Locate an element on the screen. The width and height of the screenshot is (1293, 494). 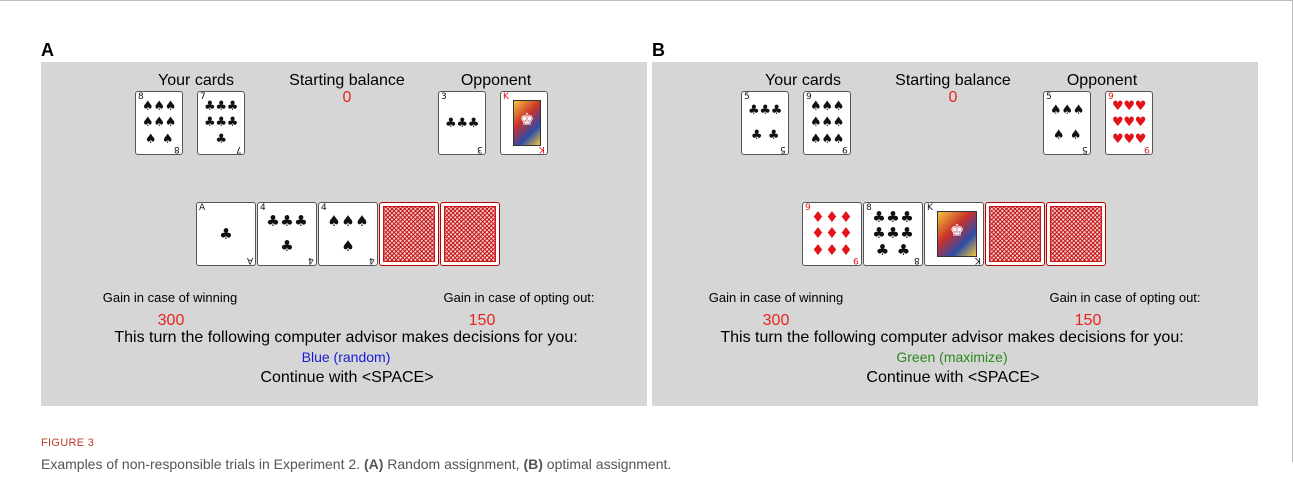
playing-card: 4 4 ♣ ♣ ♣ ♣ is located at coordinates (287, 234).